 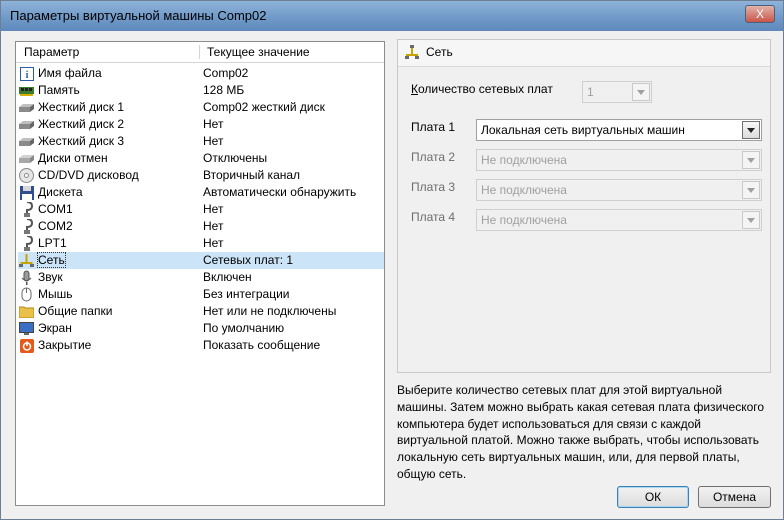 What do you see at coordinates (201, 243) in the screenshot?
I see `list-item: LPT1 Нет` at bounding box center [201, 243].